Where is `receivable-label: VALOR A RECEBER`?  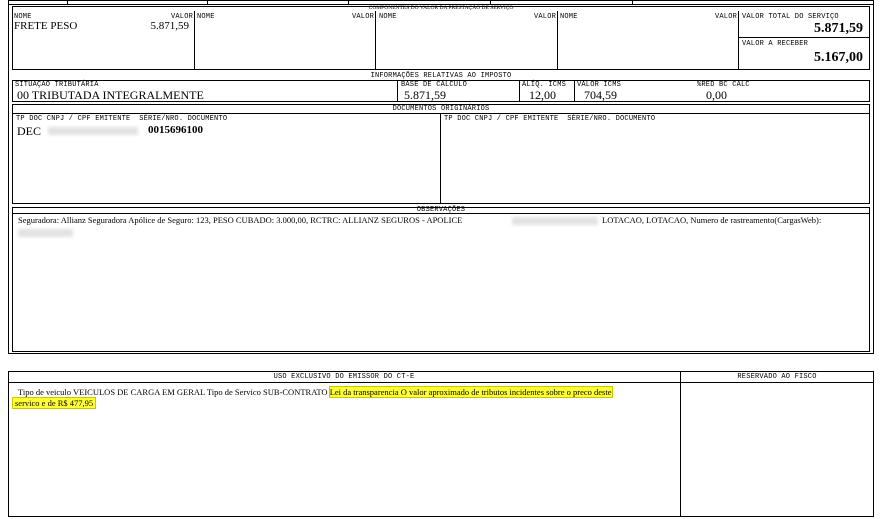 receivable-label: VALOR A RECEBER is located at coordinates (775, 44).